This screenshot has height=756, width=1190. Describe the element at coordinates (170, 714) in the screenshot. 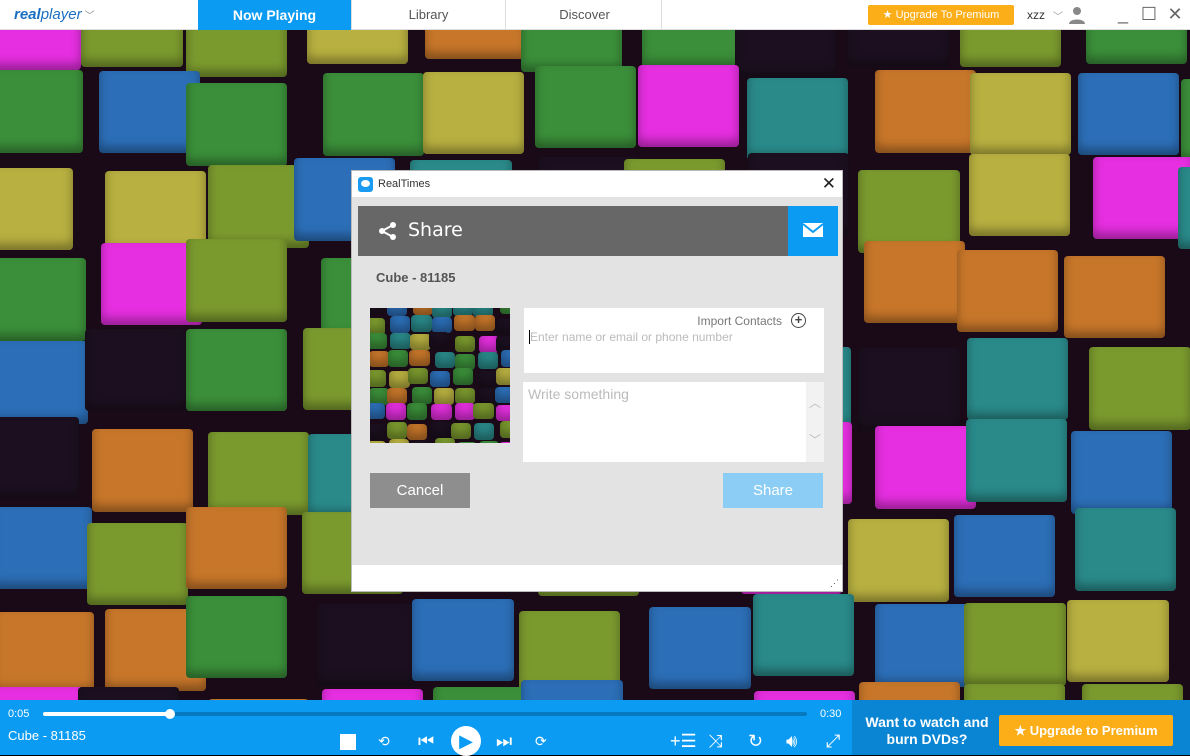

I see `seek-handle` at that location.